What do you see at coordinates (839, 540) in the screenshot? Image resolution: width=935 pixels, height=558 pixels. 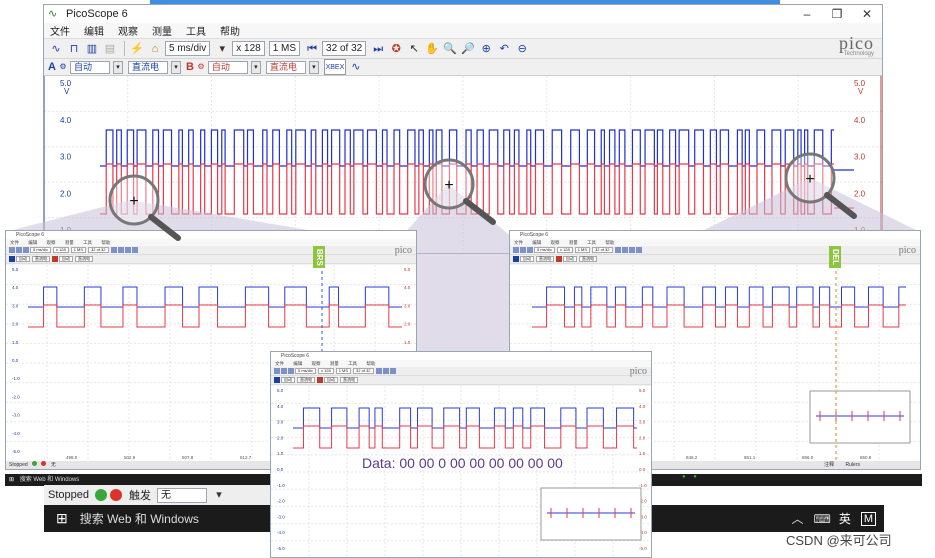 I see `csdn-watermark: CSDN @来可公司` at bounding box center [839, 540].